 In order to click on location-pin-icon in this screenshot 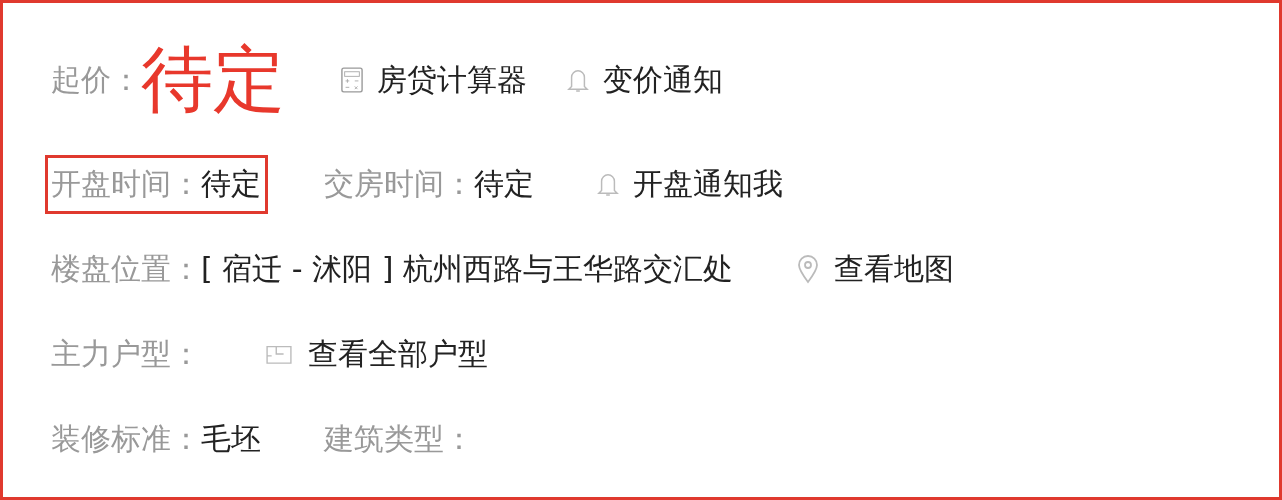, I will do `click(807, 269)`.